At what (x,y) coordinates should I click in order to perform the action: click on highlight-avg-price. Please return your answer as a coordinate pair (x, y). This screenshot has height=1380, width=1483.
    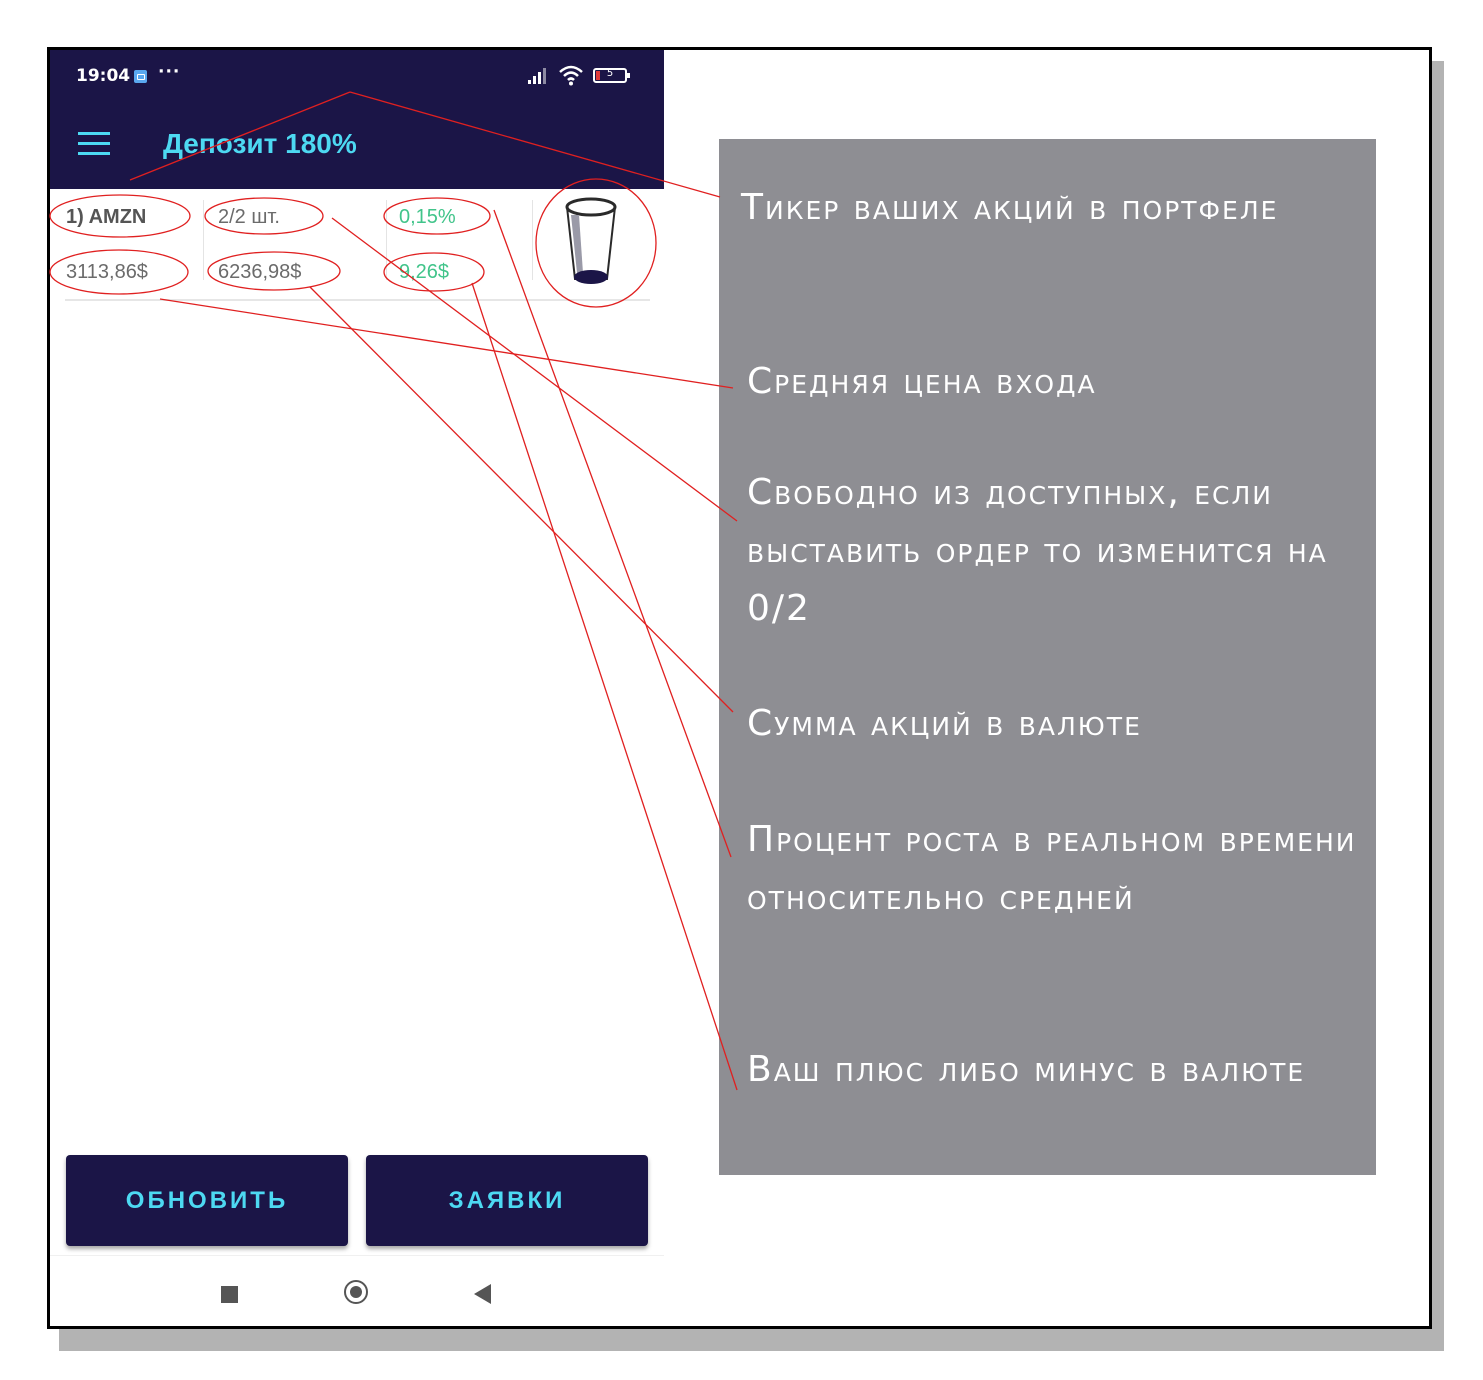
    Looking at the image, I should click on (119, 272).